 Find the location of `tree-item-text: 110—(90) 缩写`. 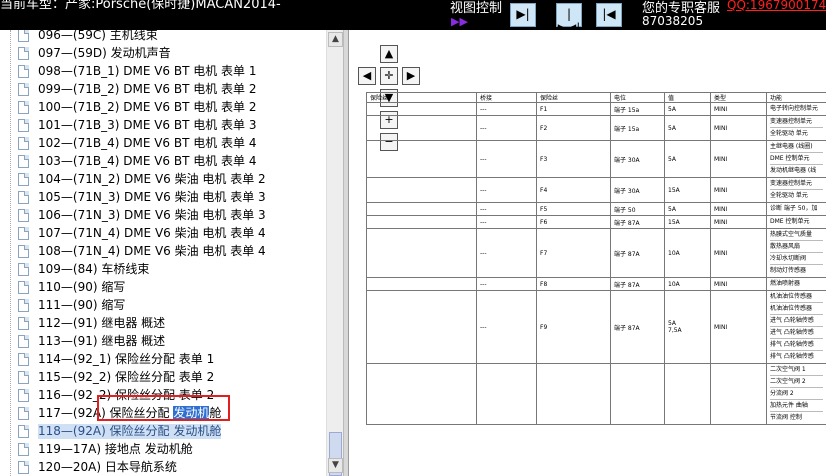

tree-item-text: 110—(90) 缩写 is located at coordinates (82, 287).